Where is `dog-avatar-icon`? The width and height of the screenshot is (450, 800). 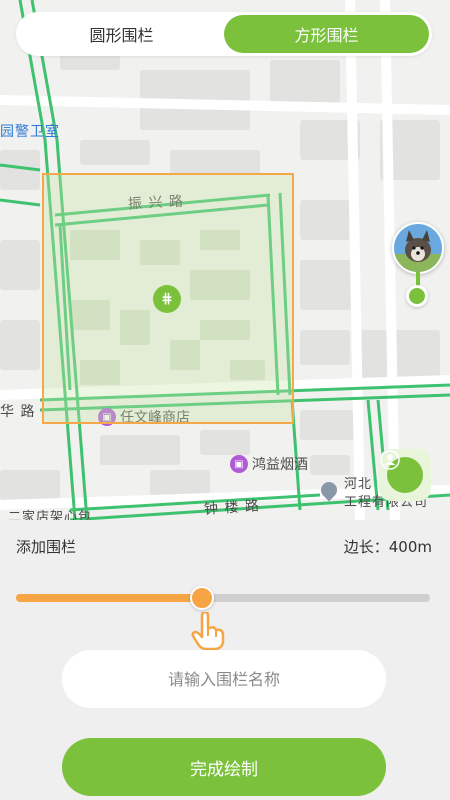 dog-avatar-icon is located at coordinates (418, 248).